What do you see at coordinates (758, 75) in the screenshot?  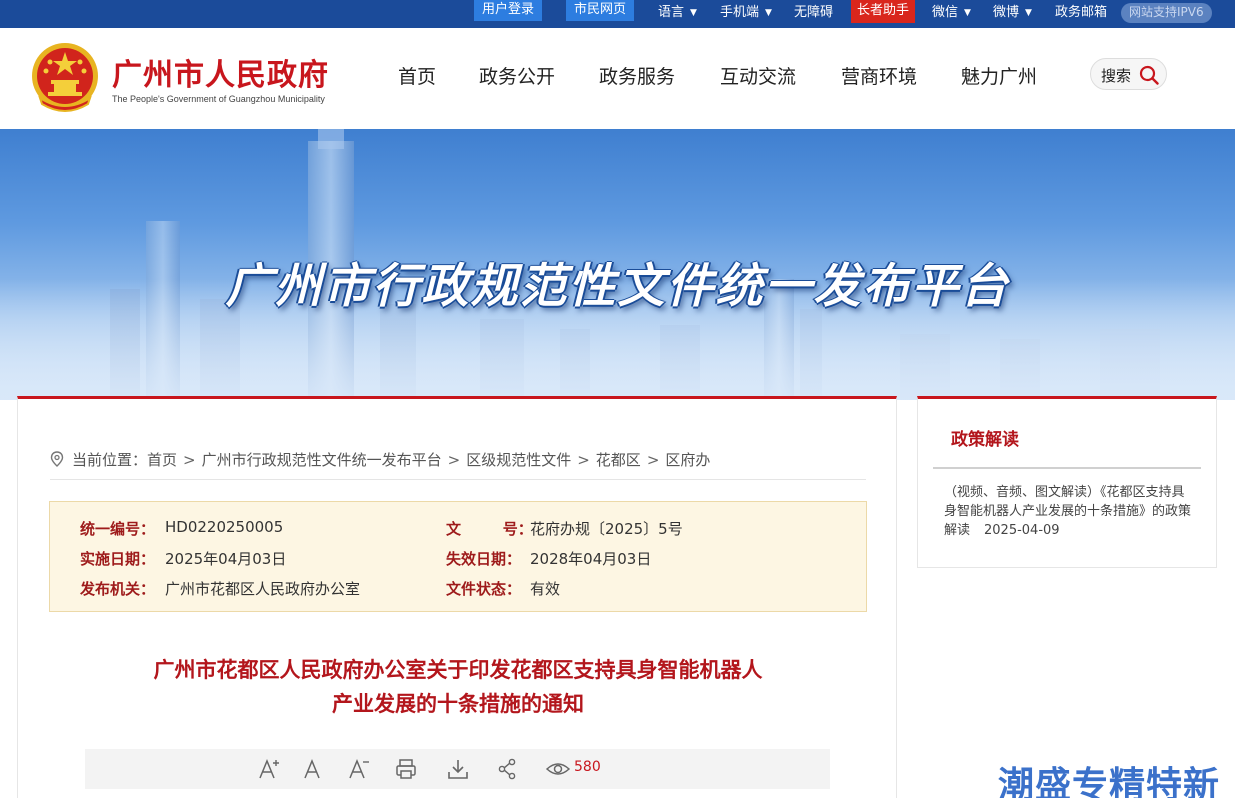 I see `nav-item-interaction: 互动交流` at bounding box center [758, 75].